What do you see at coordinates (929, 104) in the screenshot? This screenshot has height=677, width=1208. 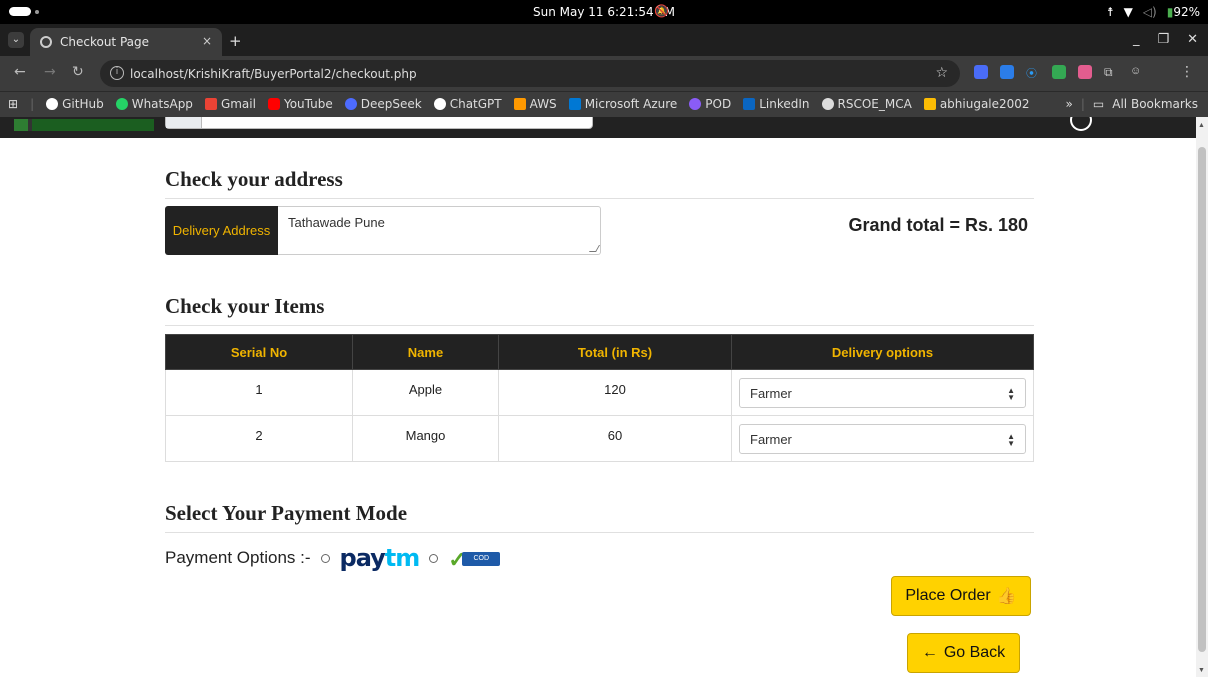 I see `drive-icon` at bounding box center [929, 104].